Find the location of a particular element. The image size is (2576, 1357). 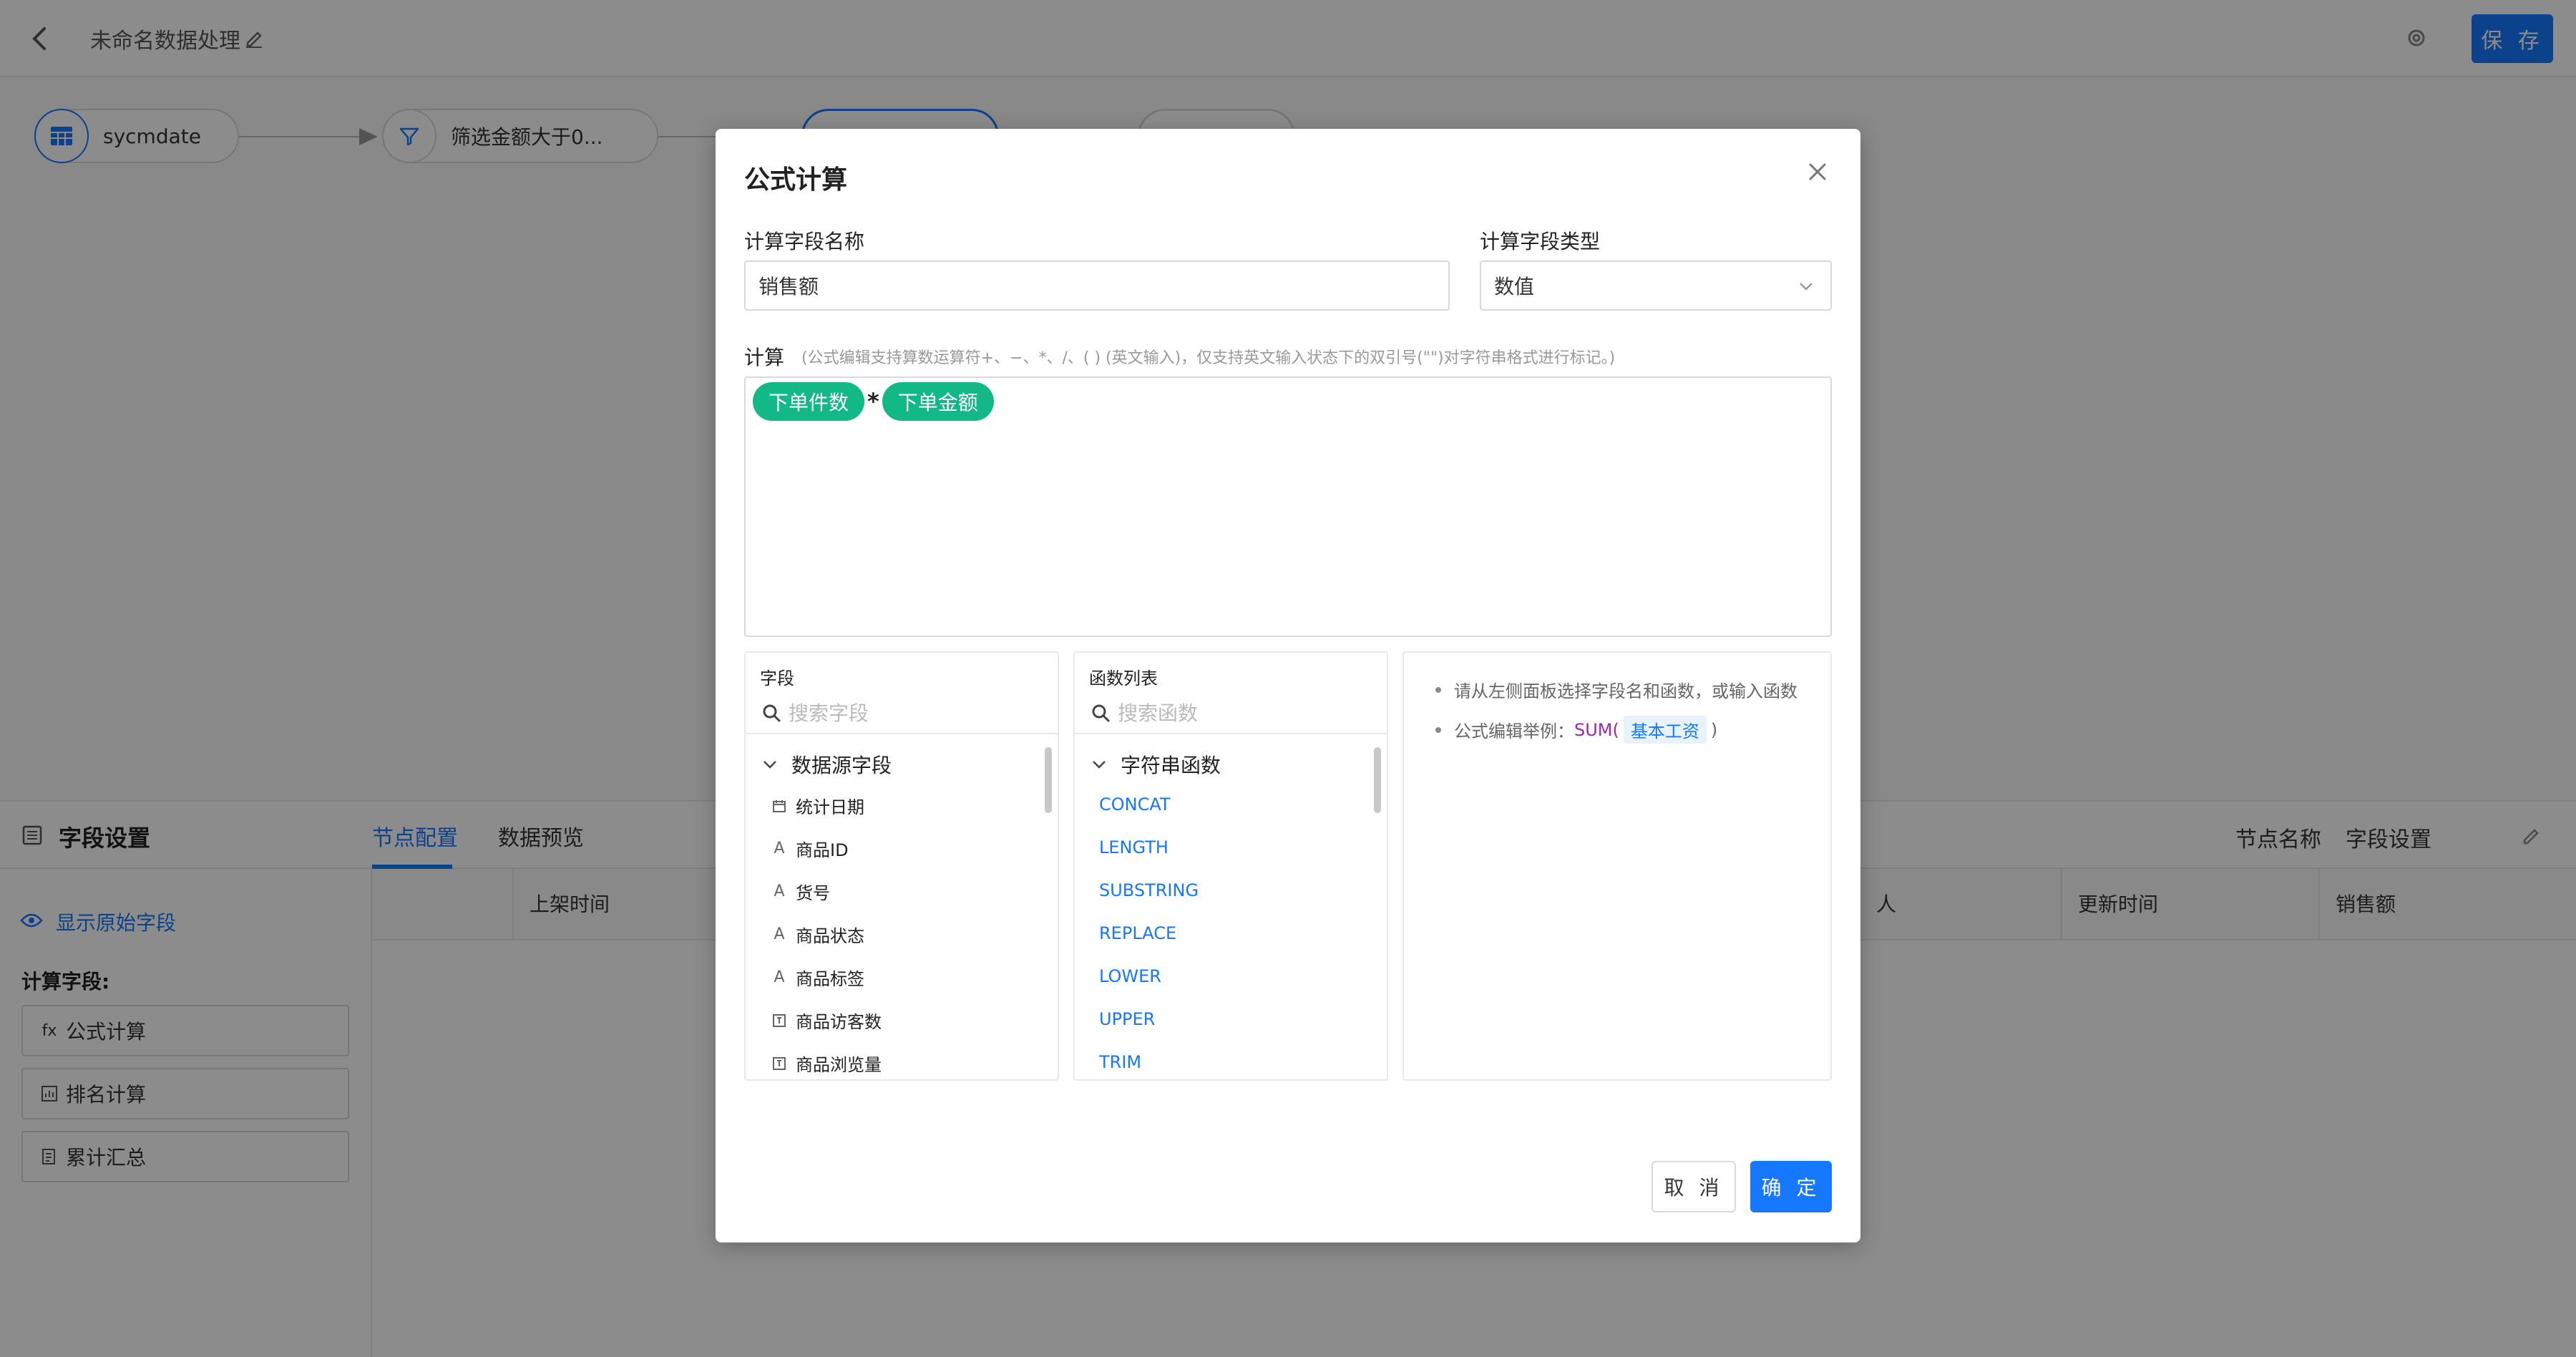

field-type-label: 计算字段类型 is located at coordinates (1540, 241).